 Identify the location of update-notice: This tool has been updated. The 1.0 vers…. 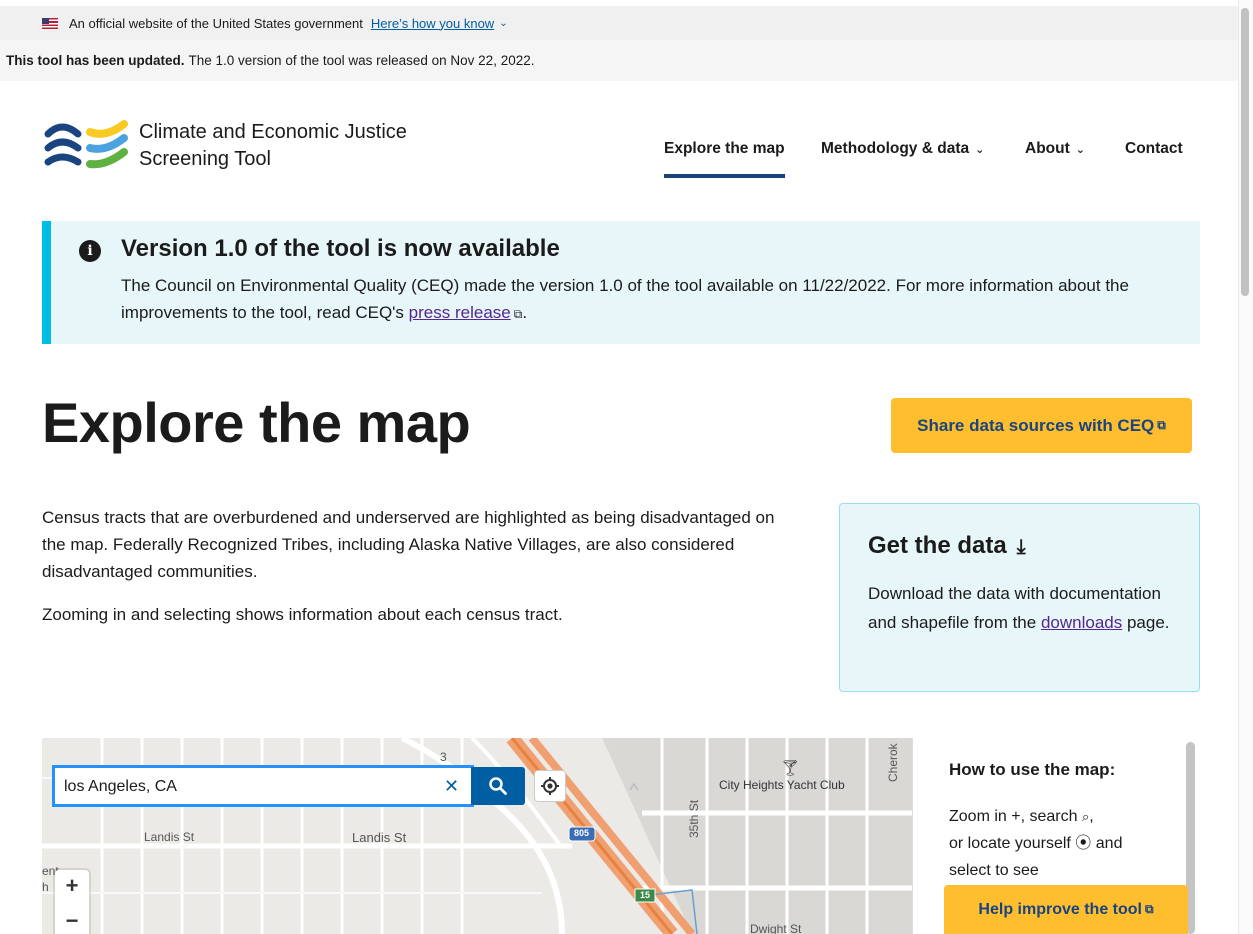
(619, 60).